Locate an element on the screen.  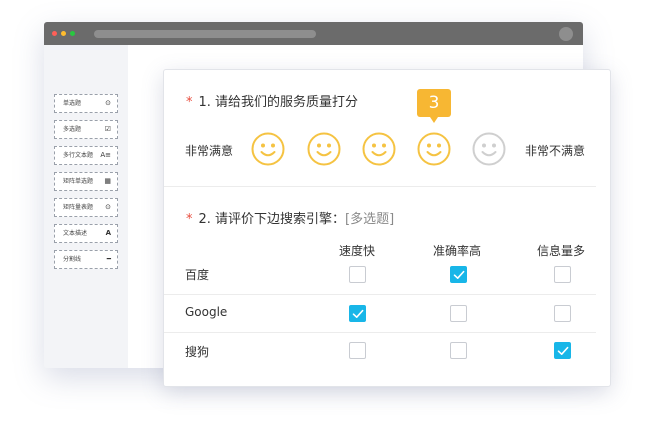
question-2-text: 2. 请评价下边搜索引擎： is located at coordinates (272, 219).